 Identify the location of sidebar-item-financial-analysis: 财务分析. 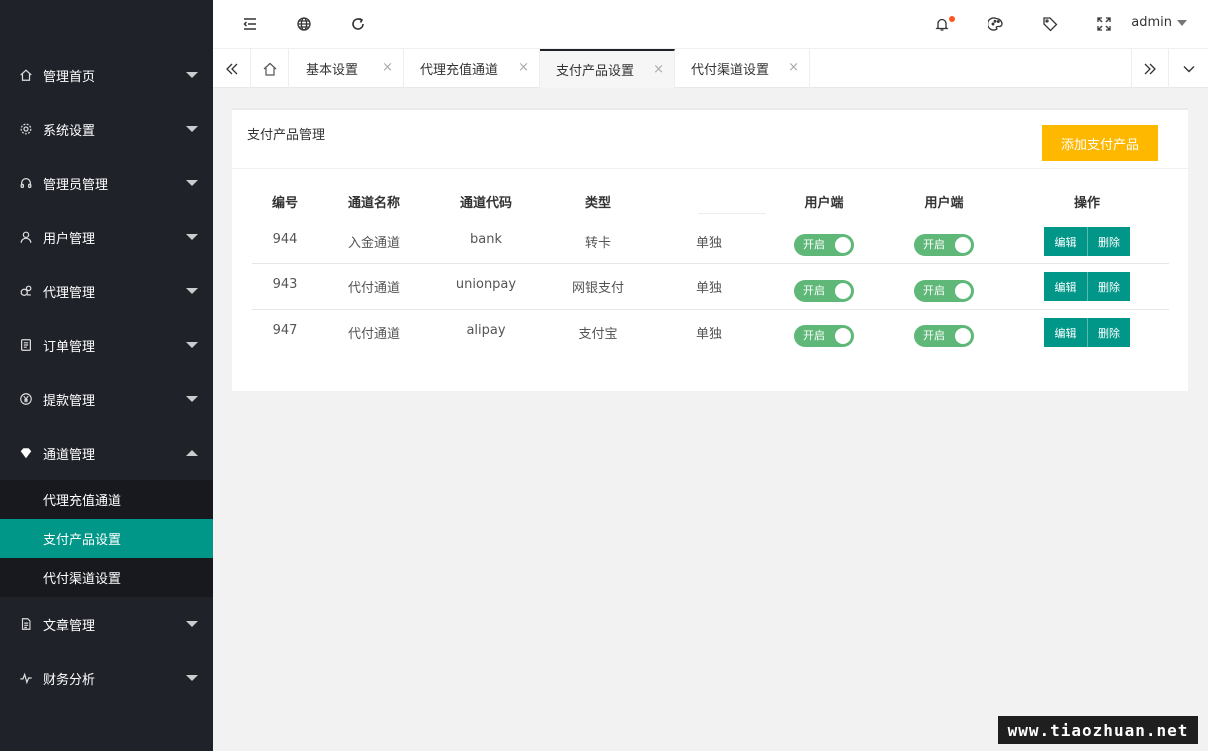
(106, 678).